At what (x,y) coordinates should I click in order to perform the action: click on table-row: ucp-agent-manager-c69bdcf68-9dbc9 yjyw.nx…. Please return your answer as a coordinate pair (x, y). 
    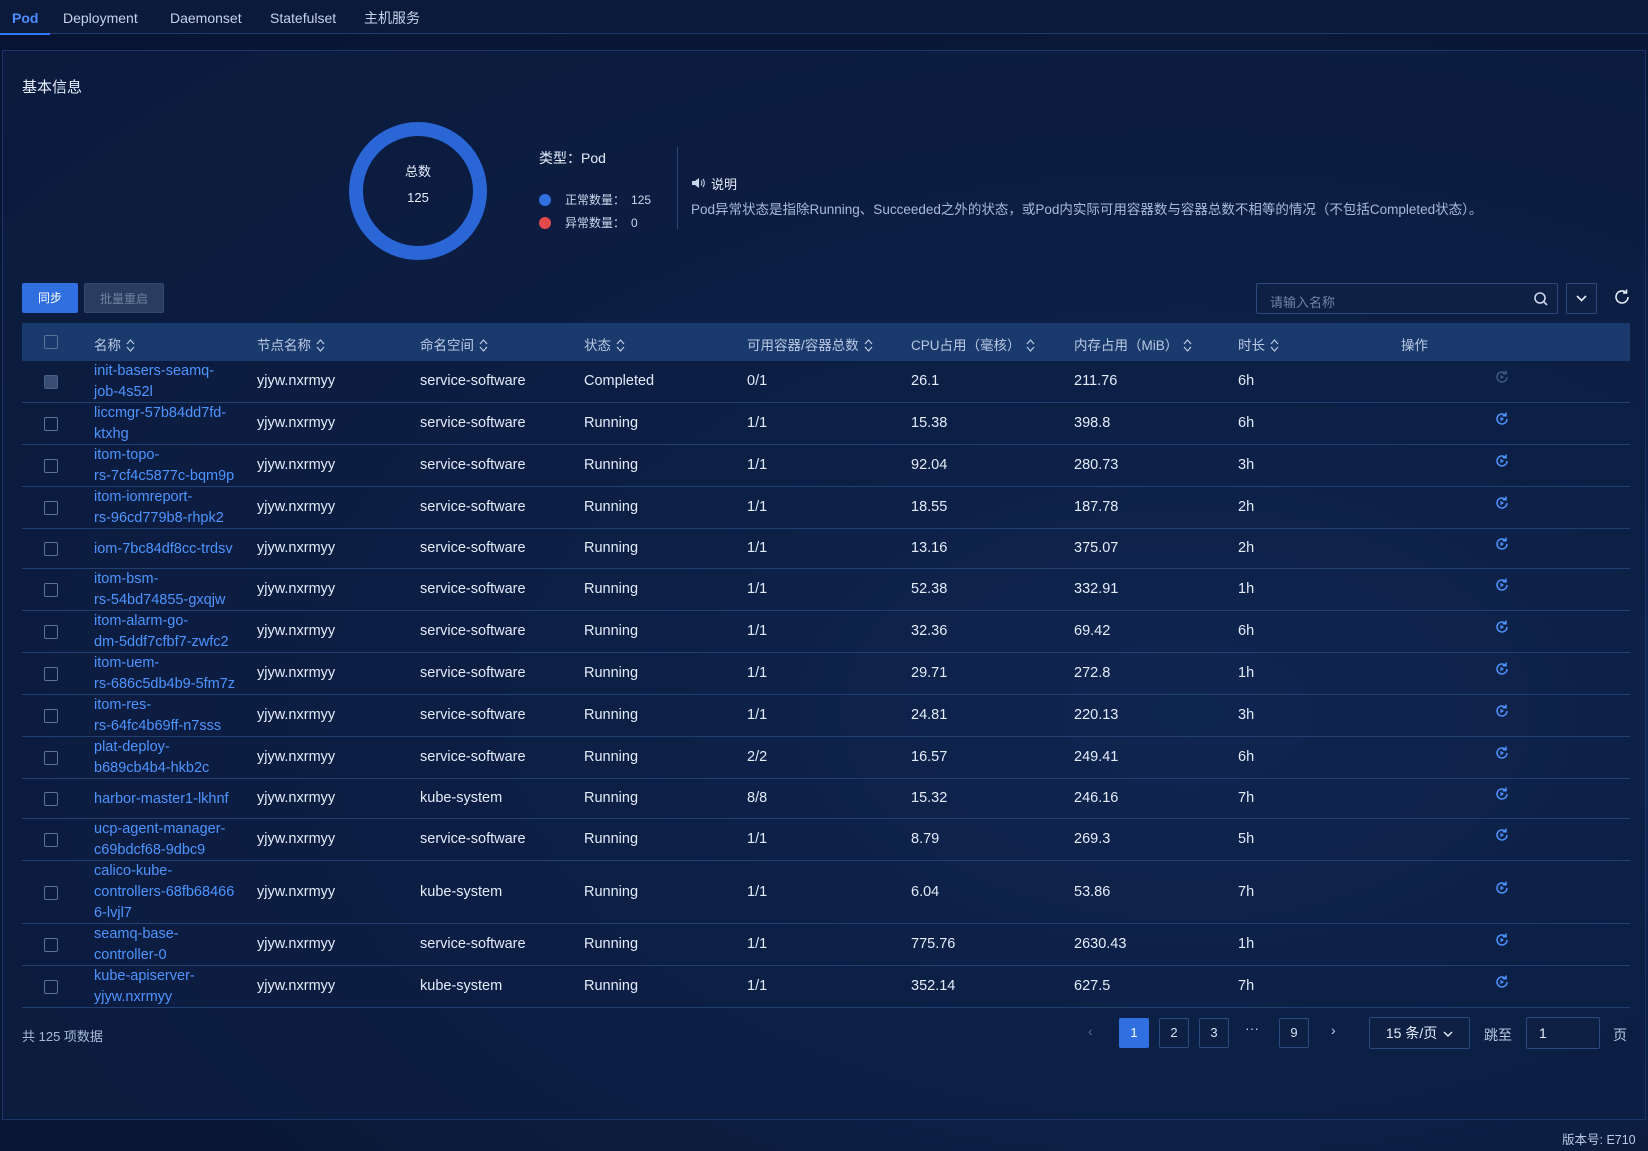
    Looking at the image, I should click on (826, 840).